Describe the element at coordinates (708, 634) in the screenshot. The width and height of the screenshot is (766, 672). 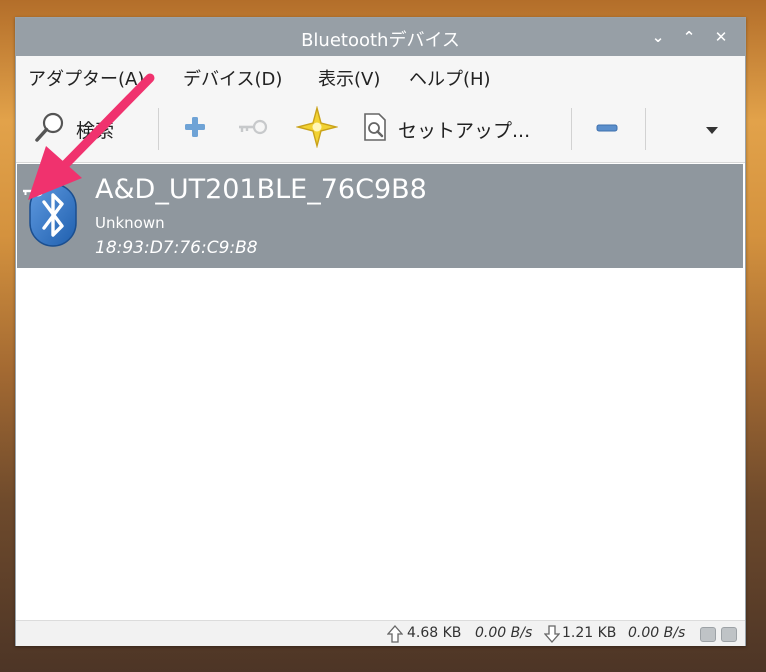
I see `tx-indicator-icon` at that location.